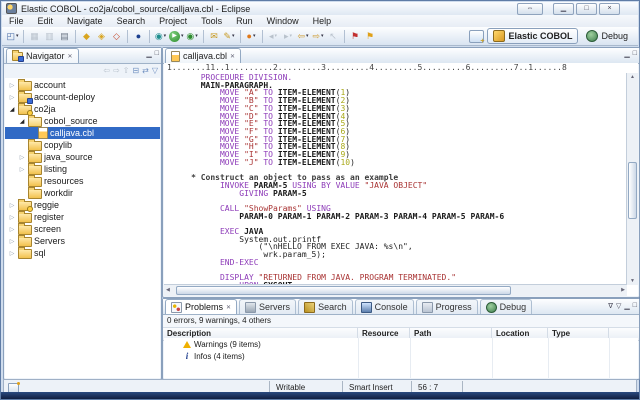  What do you see at coordinates (344, 290) in the screenshot?
I see `horizontal-scroll-thumb` at bounding box center [344, 290].